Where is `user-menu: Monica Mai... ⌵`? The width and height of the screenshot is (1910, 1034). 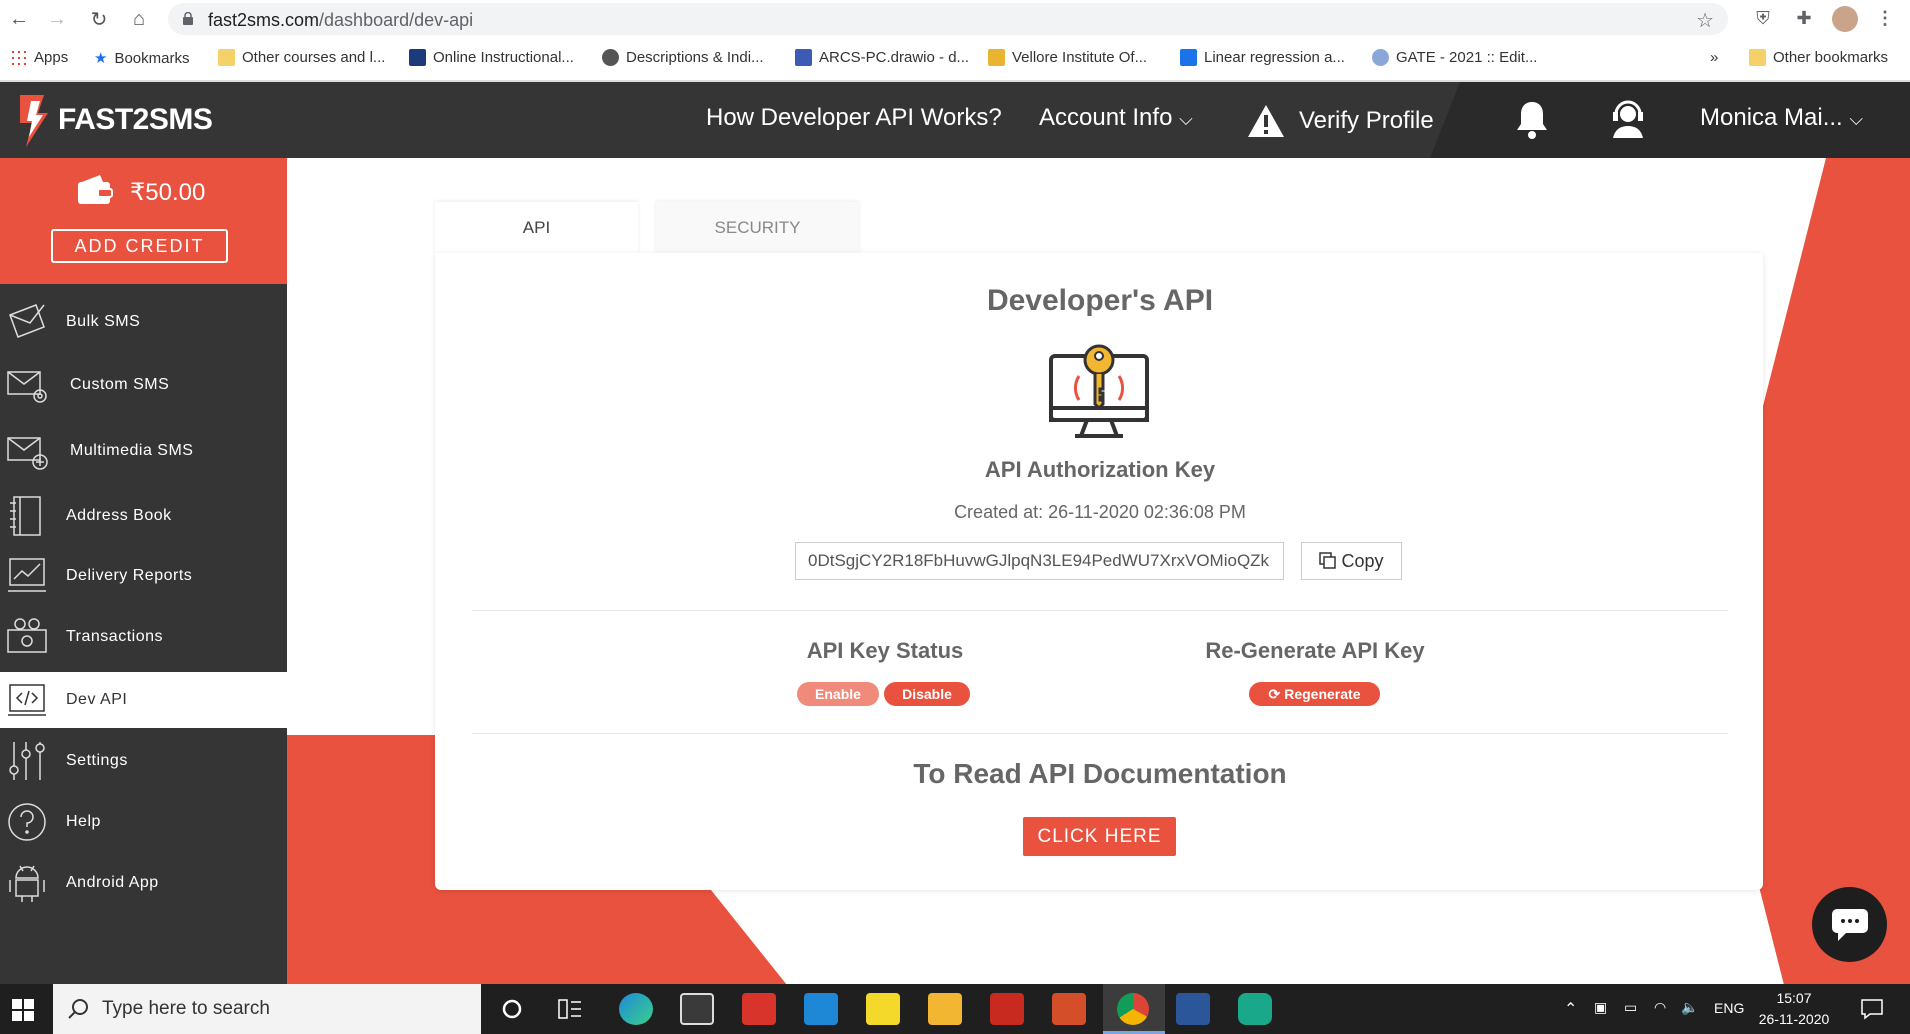
user-menu: Monica Mai... ⌵ is located at coordinates (1781, 118).